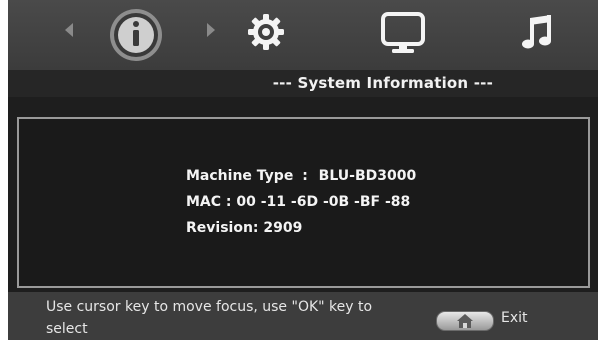 Image resolution: width=601 pixels, height=340 pixels. What do you see at coordinates (537, 34) in the screenshot?
I see `music-note-icon` at bounding box center [537, 34].